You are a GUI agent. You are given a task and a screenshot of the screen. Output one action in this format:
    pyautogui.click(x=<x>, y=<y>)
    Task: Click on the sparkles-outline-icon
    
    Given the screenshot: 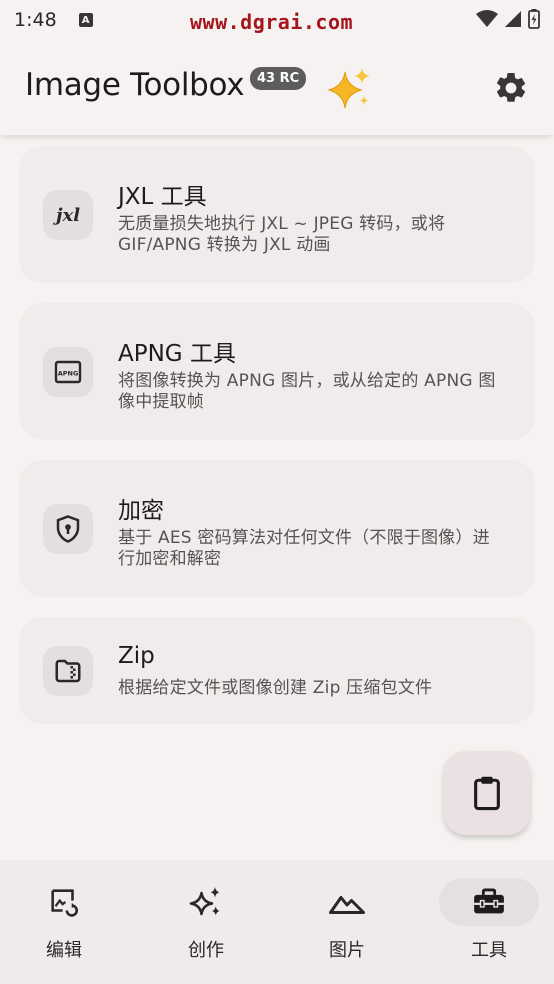 What is the action you would take?
    pyautogui.click(x=204, y=901)
    